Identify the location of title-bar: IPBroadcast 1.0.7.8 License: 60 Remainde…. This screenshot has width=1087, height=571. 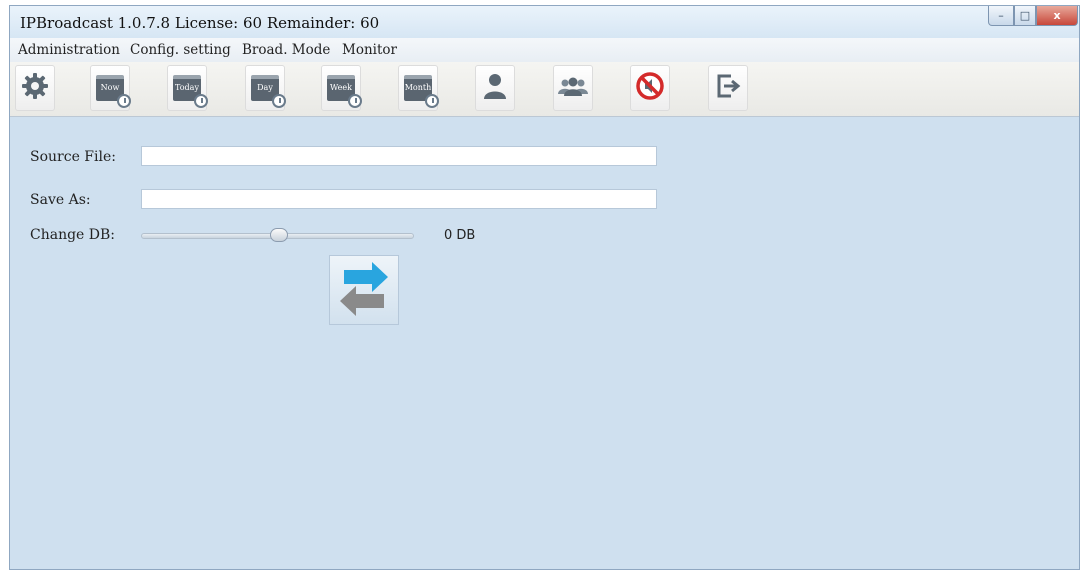
(544, 22).